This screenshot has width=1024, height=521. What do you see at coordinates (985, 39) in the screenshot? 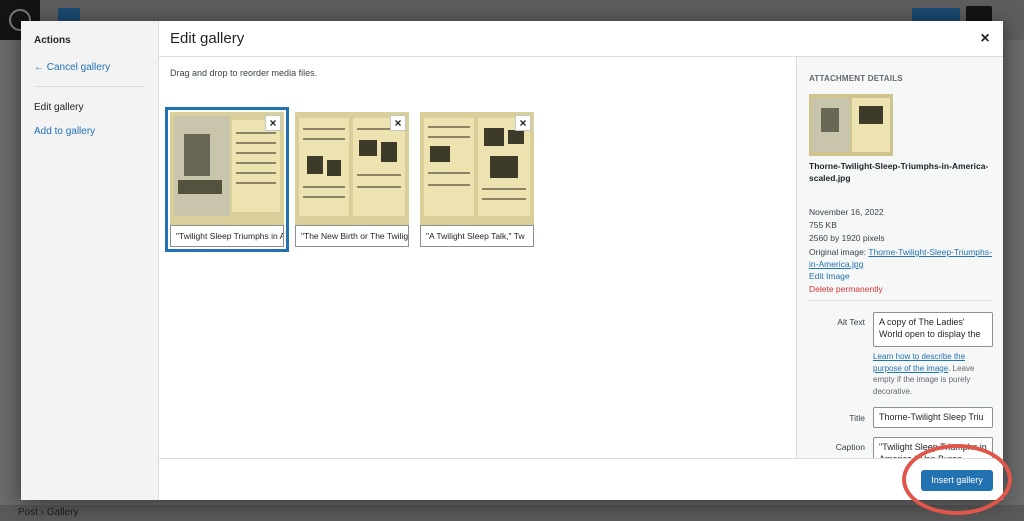
I see `close-icon: ×` at bounding box center [985, 39].